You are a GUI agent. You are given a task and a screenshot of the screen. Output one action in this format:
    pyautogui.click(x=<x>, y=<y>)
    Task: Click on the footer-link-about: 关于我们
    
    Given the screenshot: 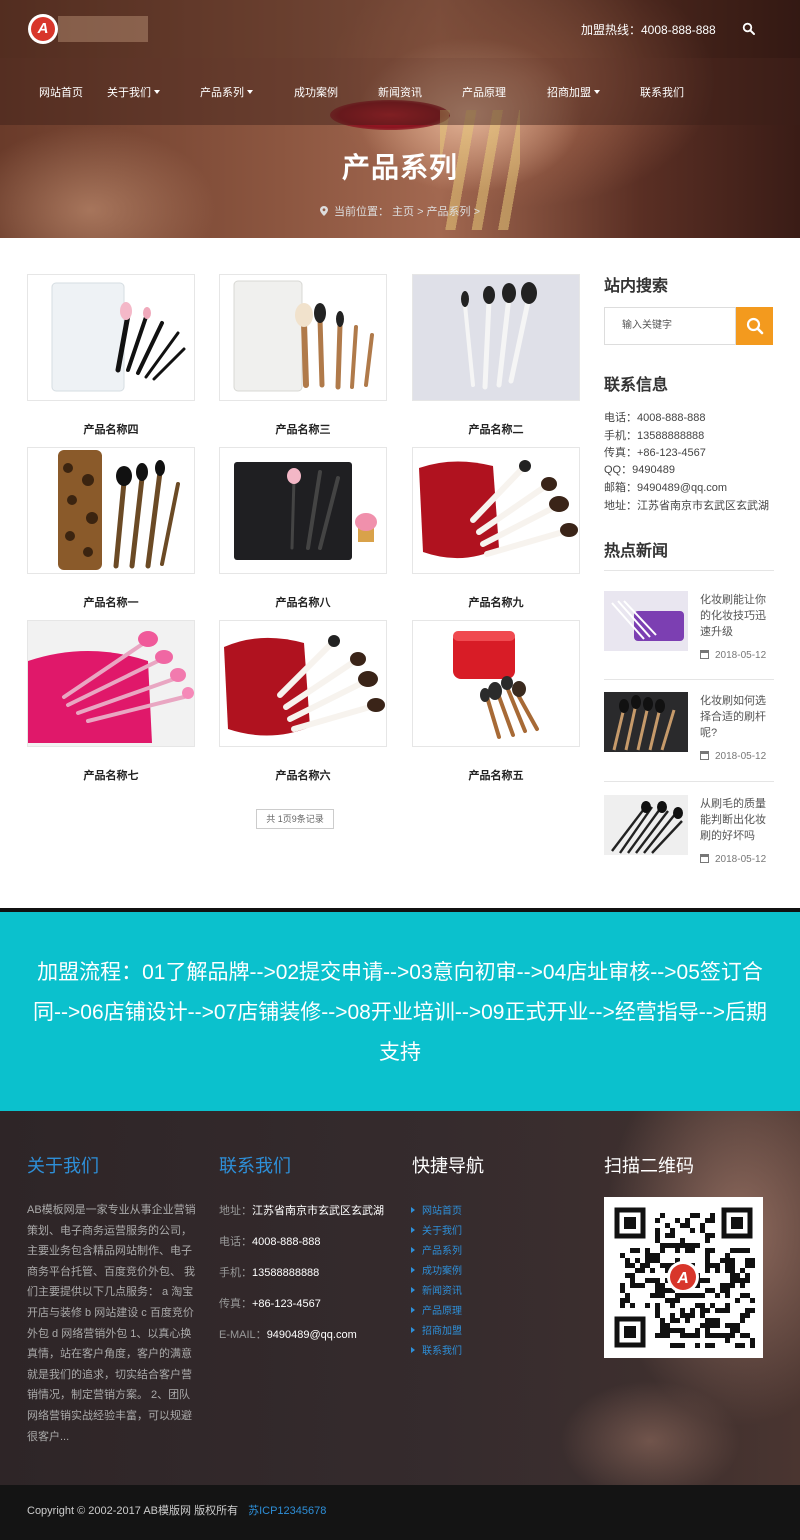 What is the action you would take?
    pyautogui.click(x=436, y=1229)
    